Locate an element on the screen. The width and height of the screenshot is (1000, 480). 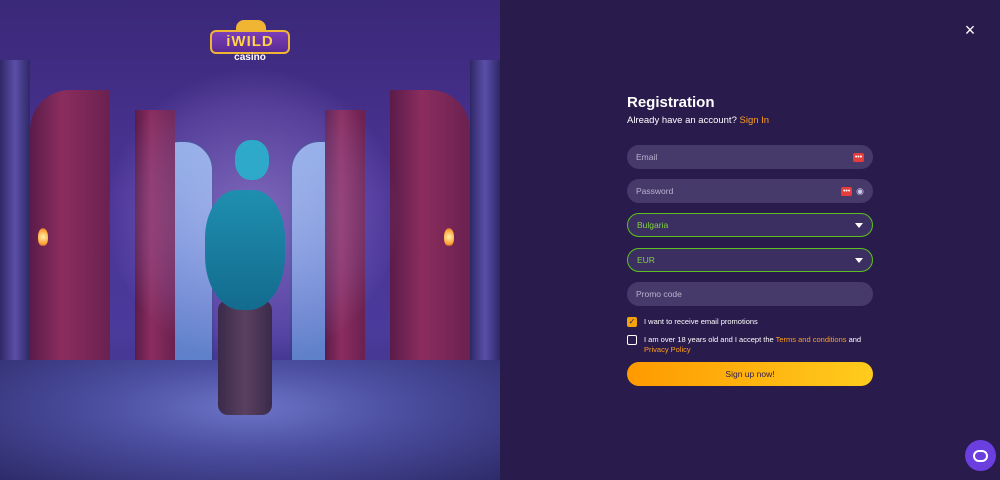
promotions-checkbox: ✓ is located at coordinates (632, 322).